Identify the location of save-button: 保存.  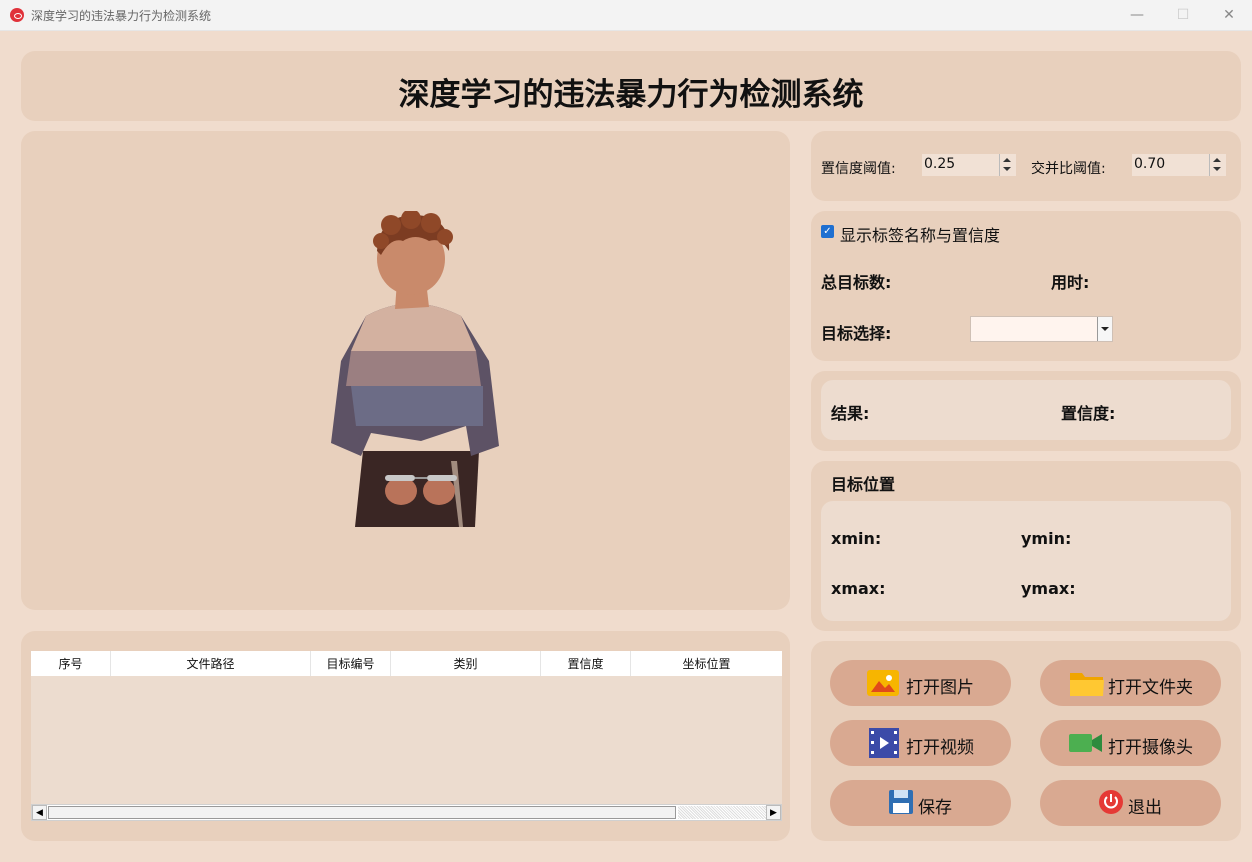
(920, 803).